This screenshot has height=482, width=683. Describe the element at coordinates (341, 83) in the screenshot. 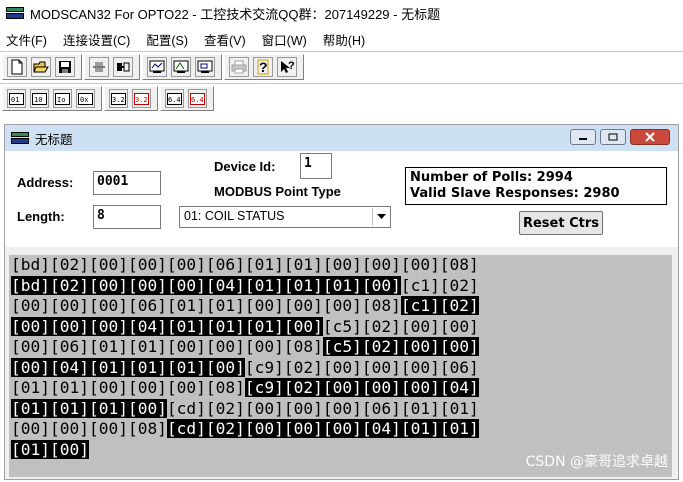

I see `toolbar-divider` at that location.